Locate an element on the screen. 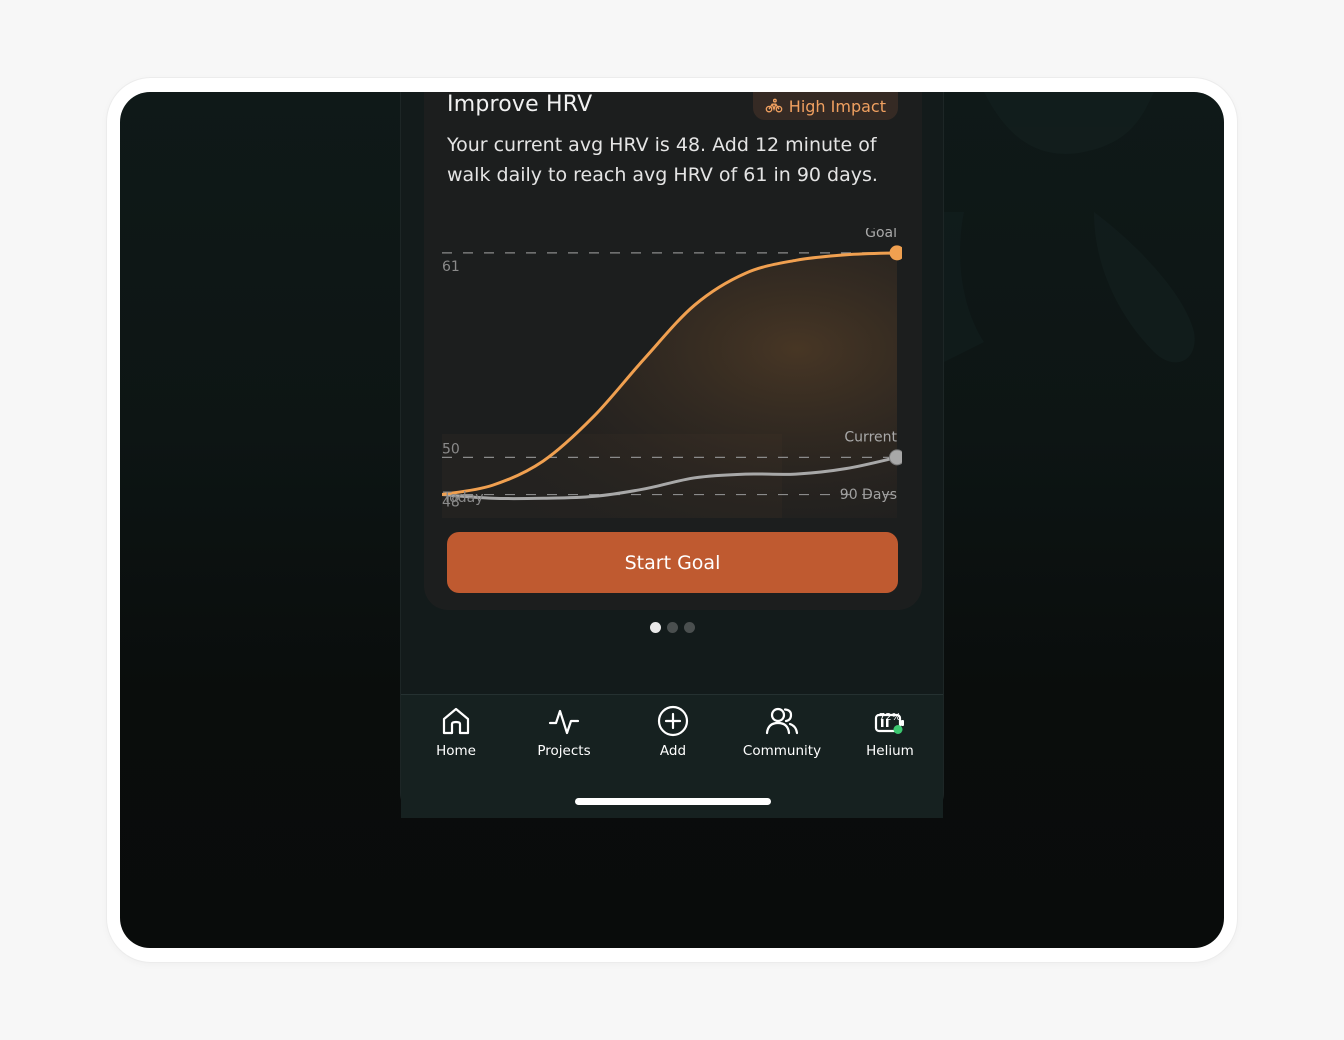 The width and height of the screenshot is (1344, 1040). tab-home: Home is located at coordinates (456, 732).